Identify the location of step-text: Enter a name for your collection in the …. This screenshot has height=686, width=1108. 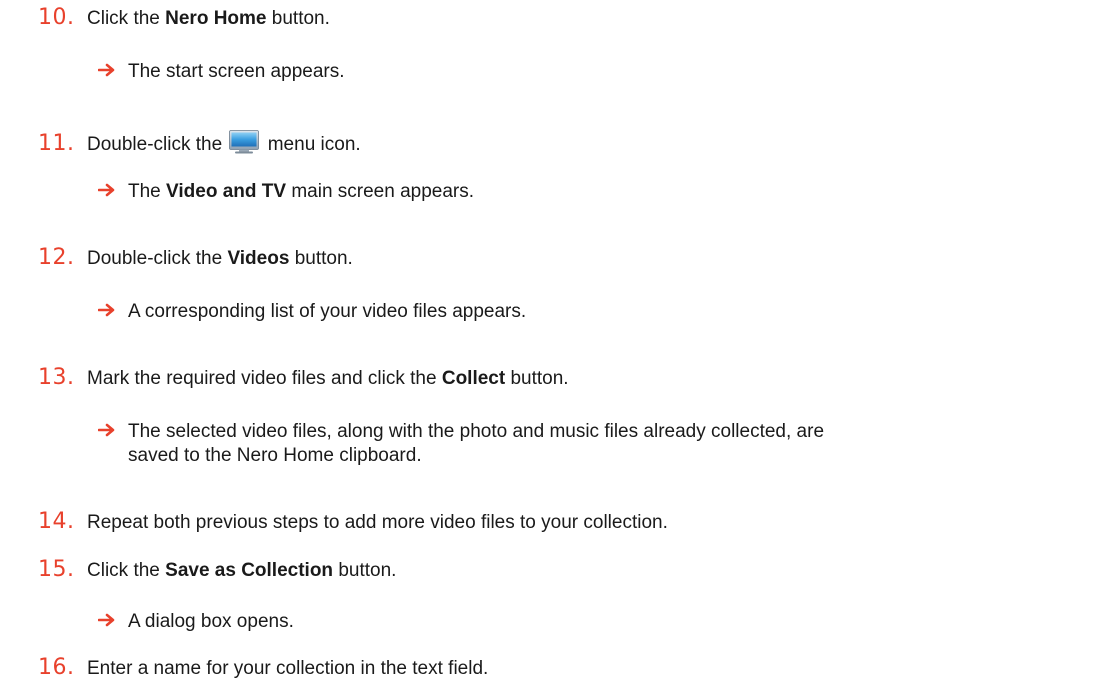
(288, 668).